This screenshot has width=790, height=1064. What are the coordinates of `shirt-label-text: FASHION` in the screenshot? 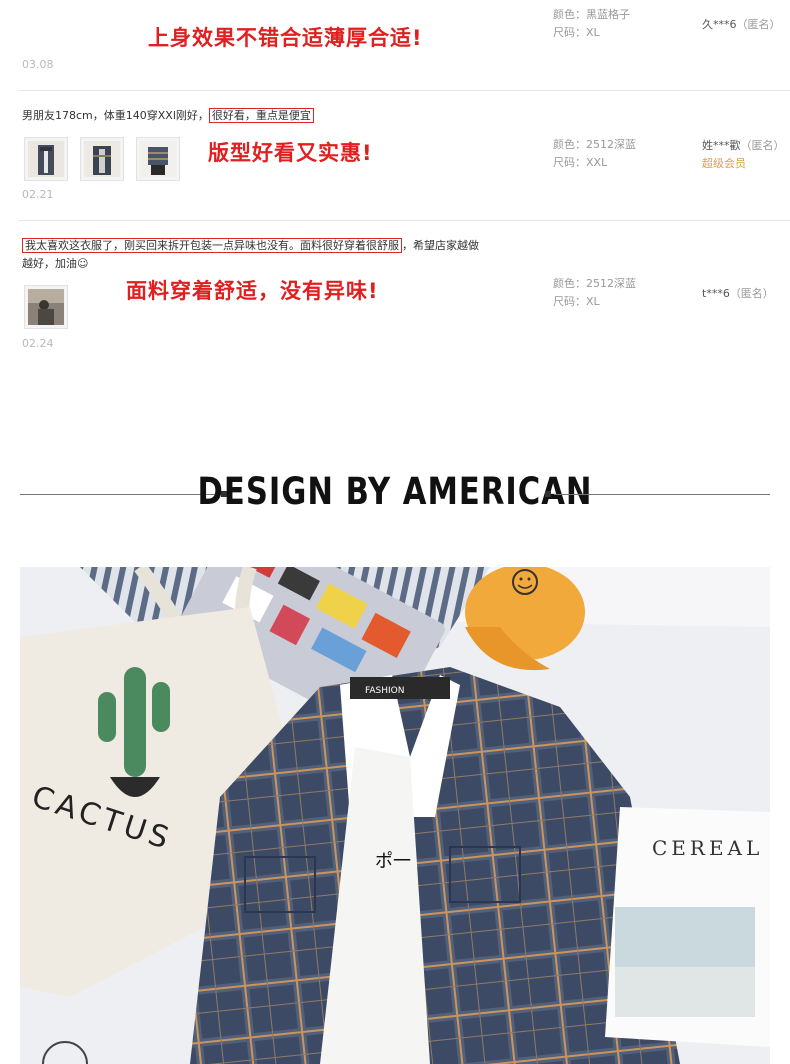 It's located at (384, 691).